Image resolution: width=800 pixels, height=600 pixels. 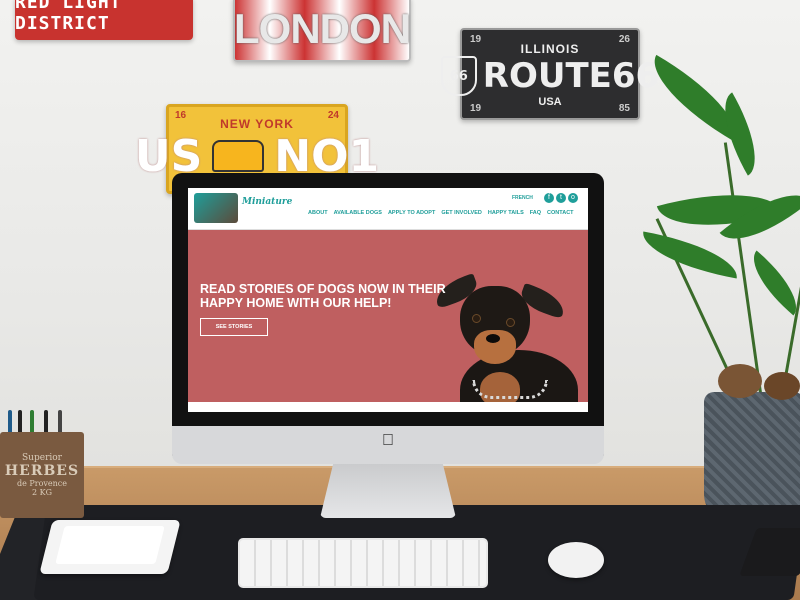 What do you see at coordinates (358, 213) in the screenshot?
I see `nav-available-dogs: AVAILABLE DOGS` at bounding box center [358, 213].